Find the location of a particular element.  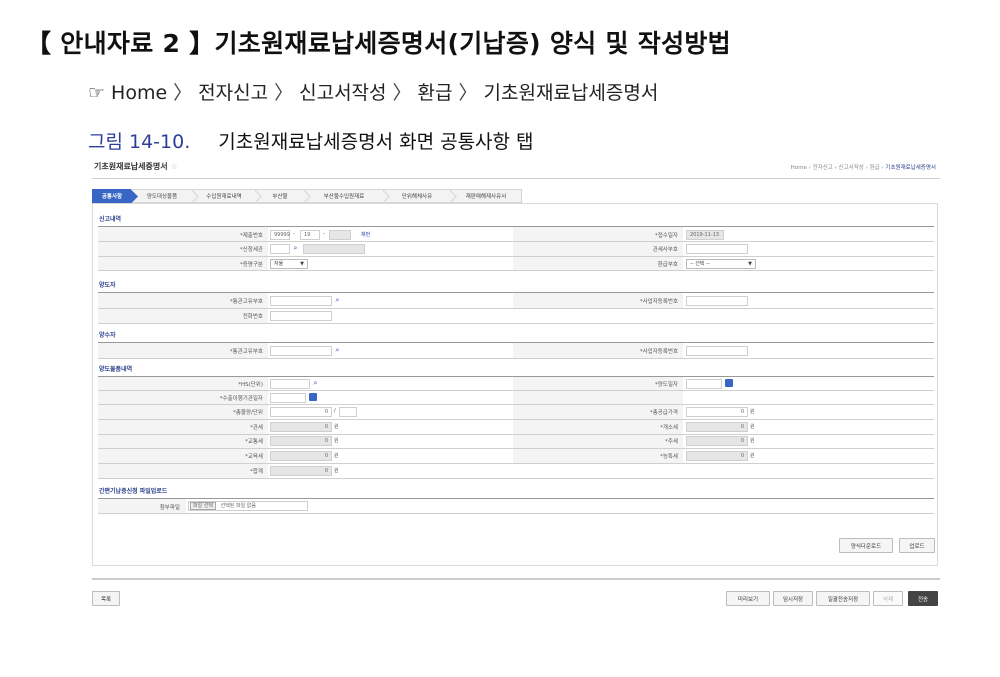

customs-broker-input is located at coordinates (717, 249).